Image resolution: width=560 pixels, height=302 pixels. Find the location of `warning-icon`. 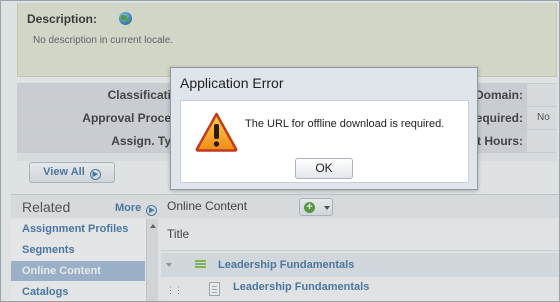

warning-icon is located at coordinates (216, 132).